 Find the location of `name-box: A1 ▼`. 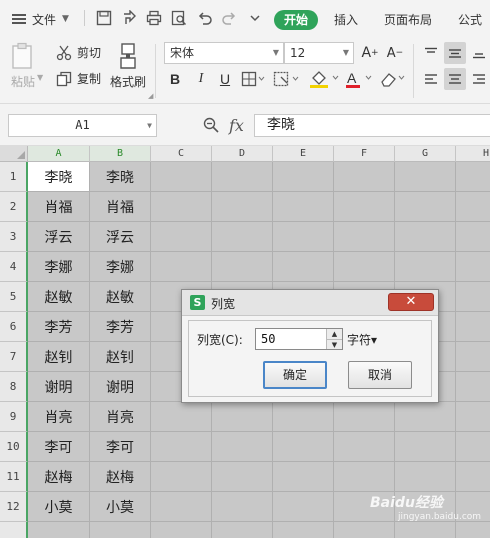

name-box: A1 ▼ is located at coordinates (82, 125).